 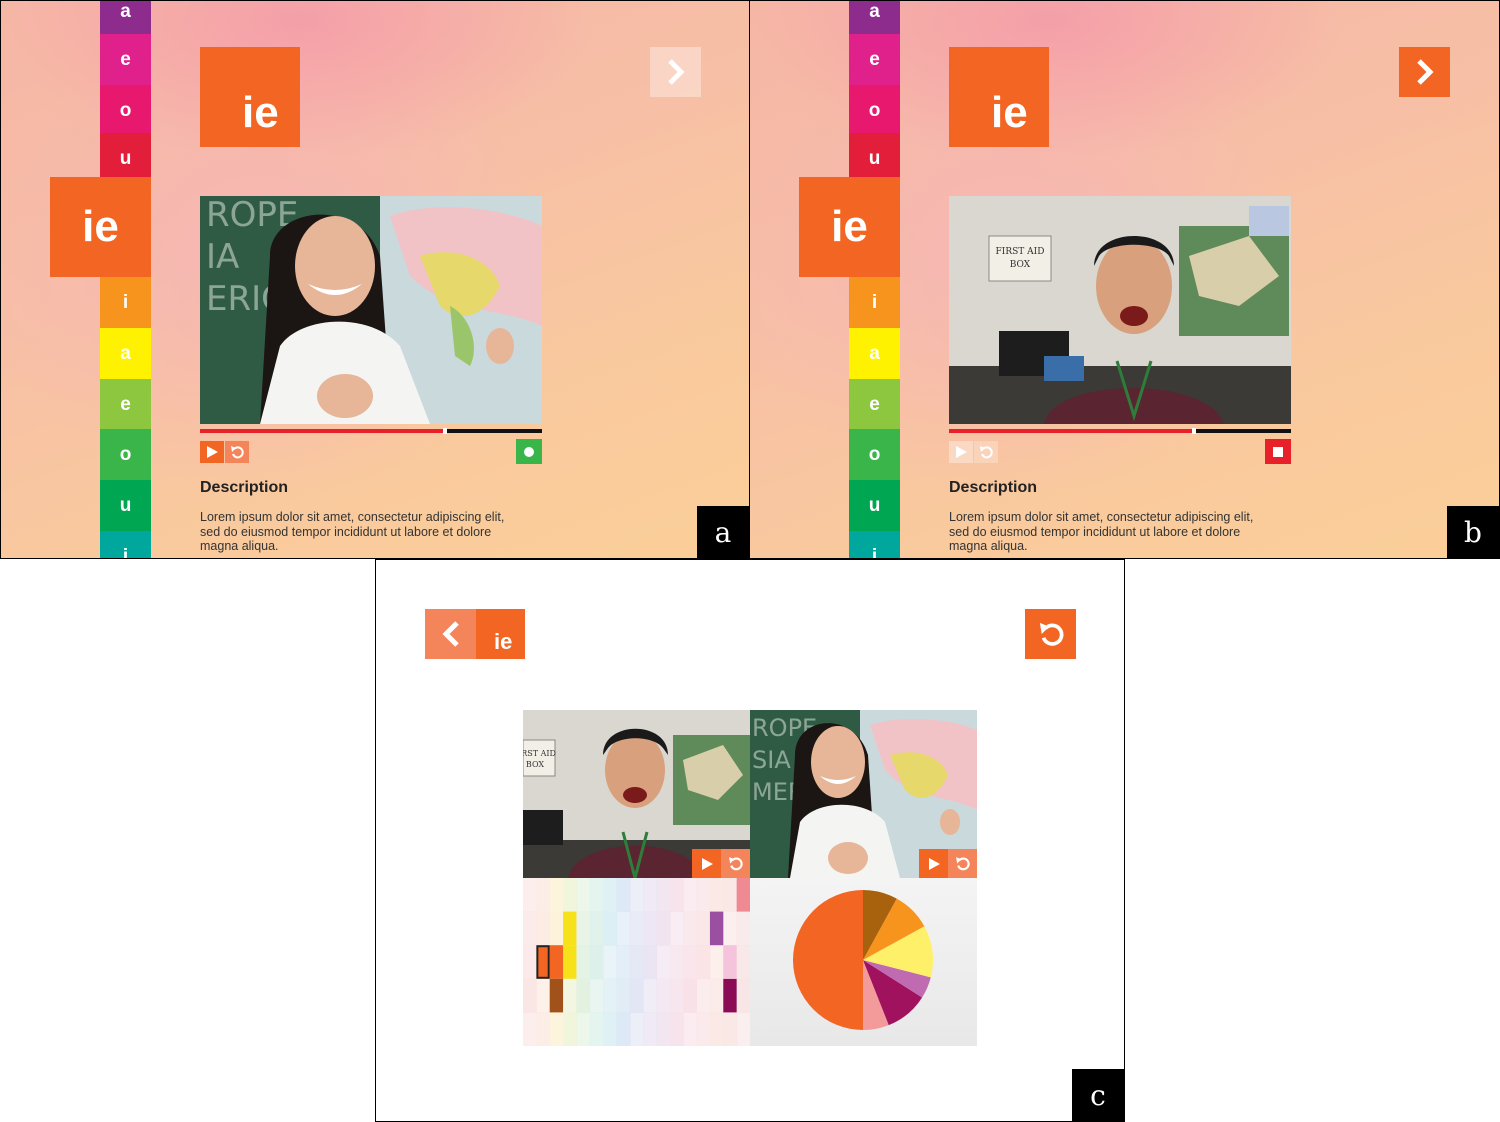 I want to click on back-button, so click(x=450, y=634).